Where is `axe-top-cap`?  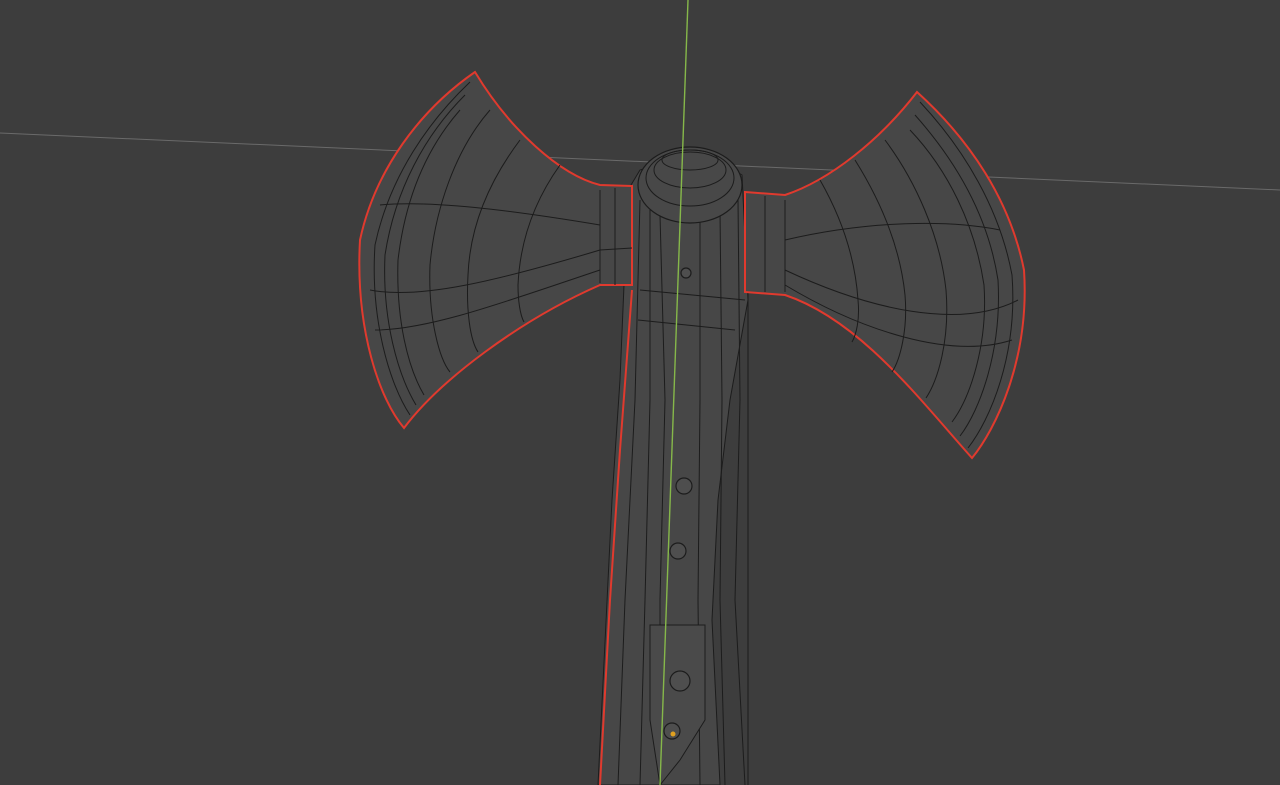
axe-top-cap is located at coordinates (690, 185).